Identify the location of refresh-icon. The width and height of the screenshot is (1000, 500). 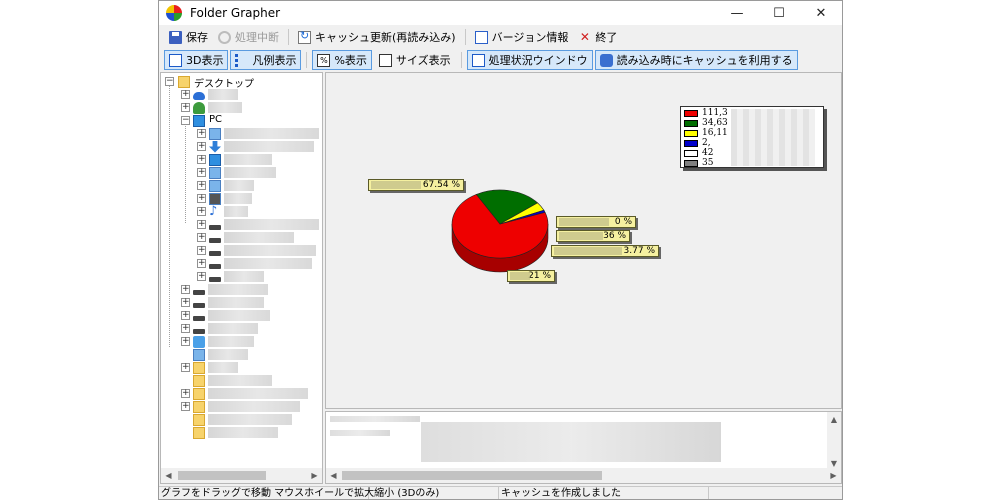
(304, 36).